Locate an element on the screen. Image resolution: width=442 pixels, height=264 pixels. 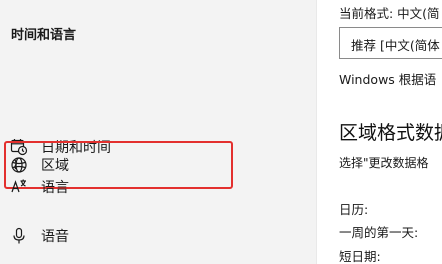
format-dropdown: 推荐 [中文(简体 is located at coordinates (390, 43).